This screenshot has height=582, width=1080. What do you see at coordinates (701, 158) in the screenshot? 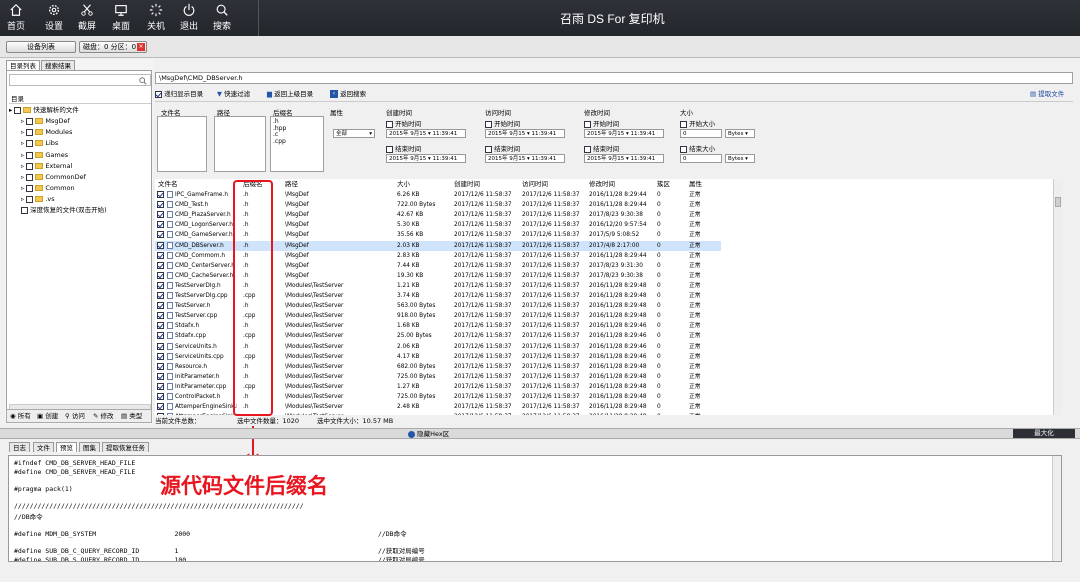
I see `size-end-input: 0` at bounding box center [701, 158].